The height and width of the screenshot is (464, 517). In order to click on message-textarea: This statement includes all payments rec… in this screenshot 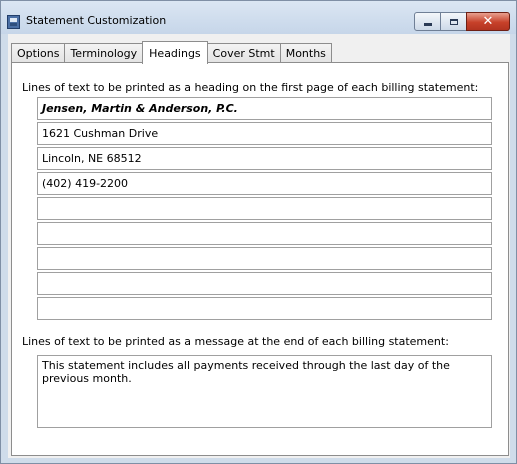, I will do `click(264, 391)`.